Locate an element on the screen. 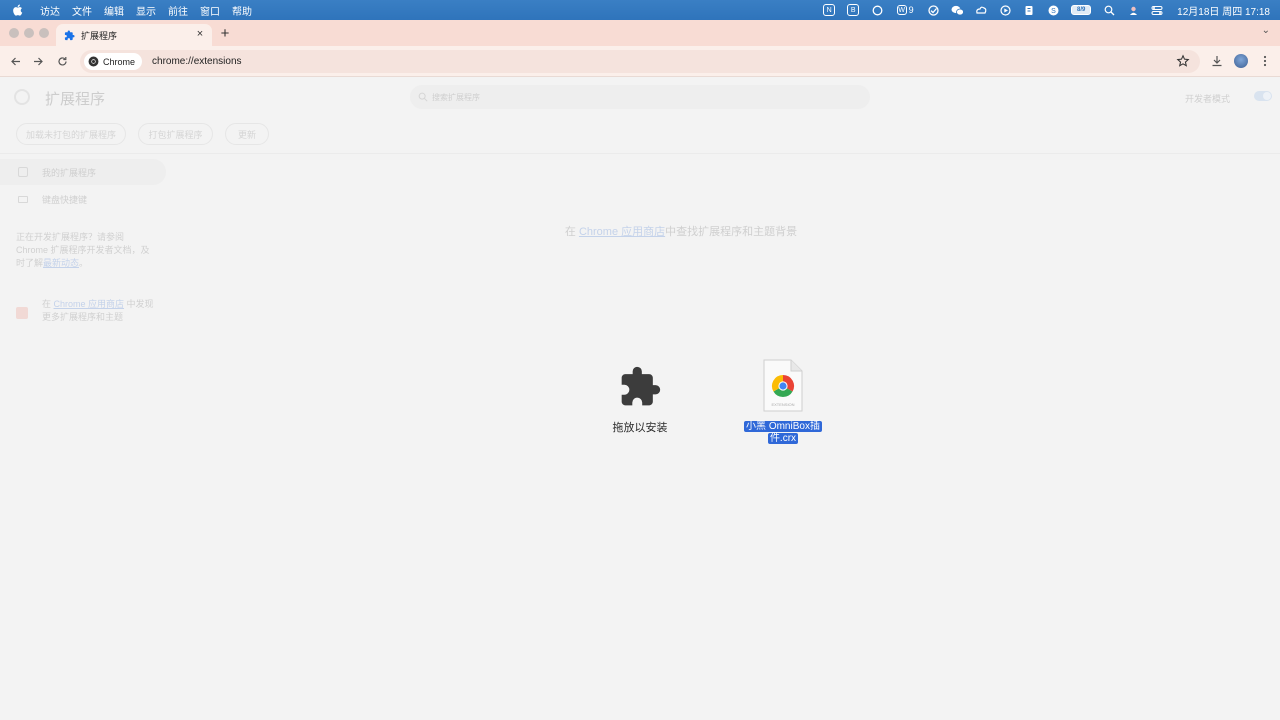  user-switch-icon is located at coordinates (1133, 10).